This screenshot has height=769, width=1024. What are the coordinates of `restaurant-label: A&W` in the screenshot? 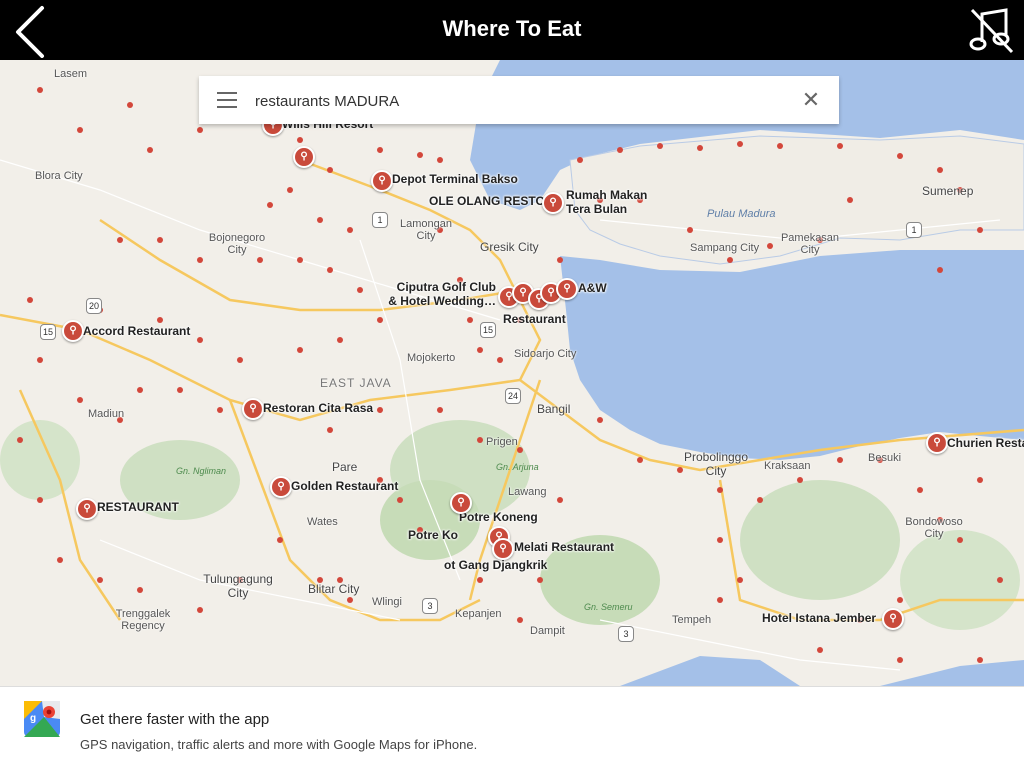 It's located at (592, 288).